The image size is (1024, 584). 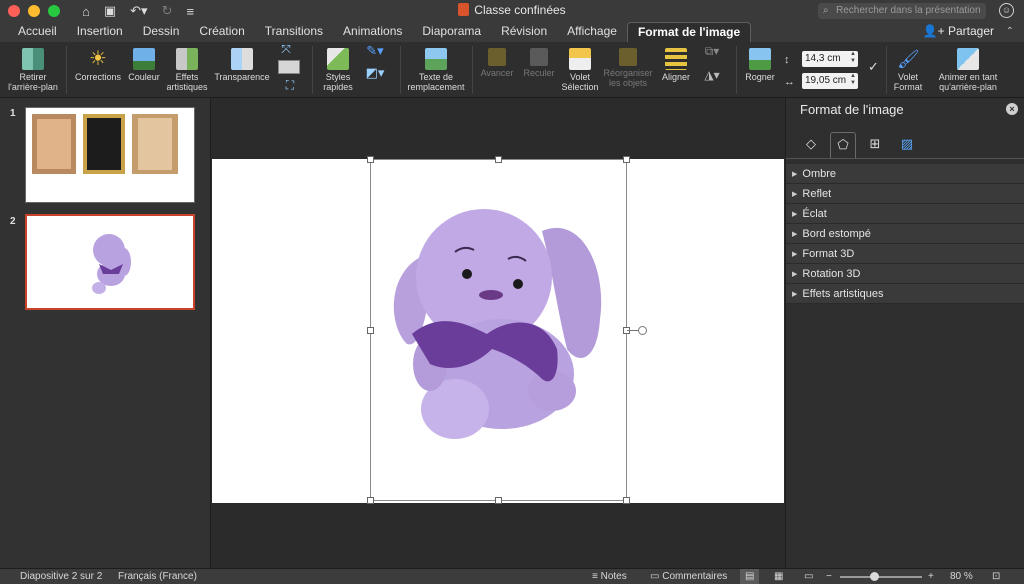 What do you see at coordinates (167, 11) in the screenshot?
I see `redo-icon: ↻` at bounding box center [167, 11].